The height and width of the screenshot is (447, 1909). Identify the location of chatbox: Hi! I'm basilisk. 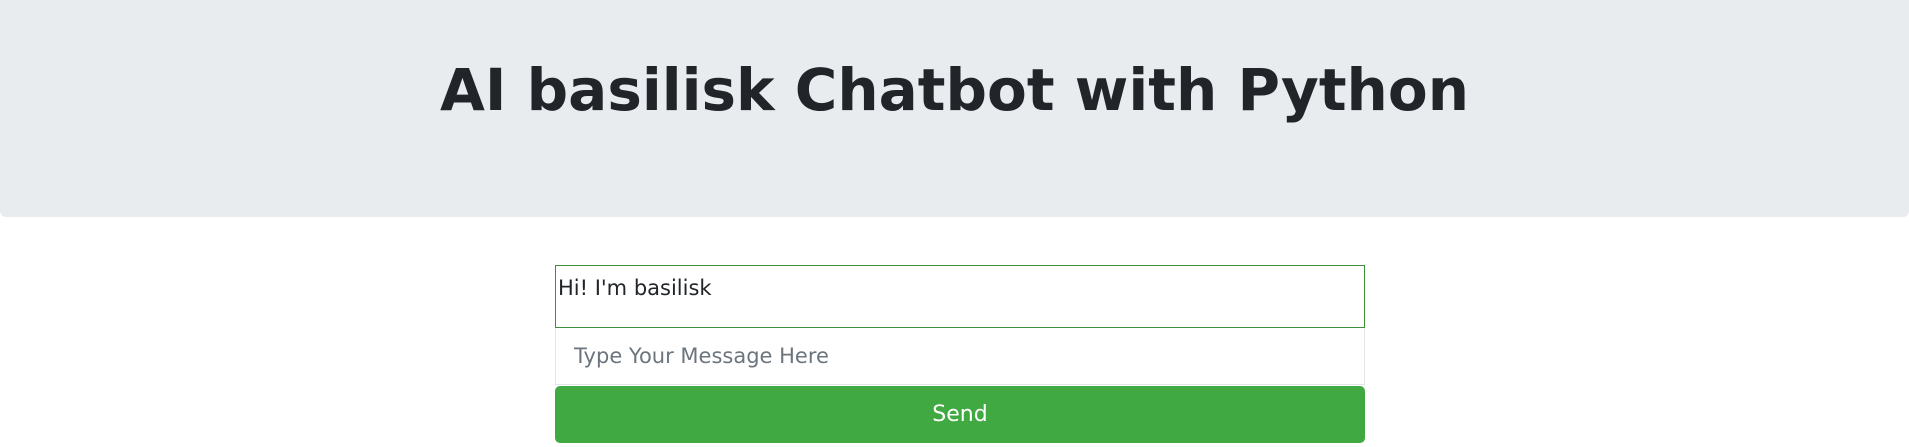
(960, 296).